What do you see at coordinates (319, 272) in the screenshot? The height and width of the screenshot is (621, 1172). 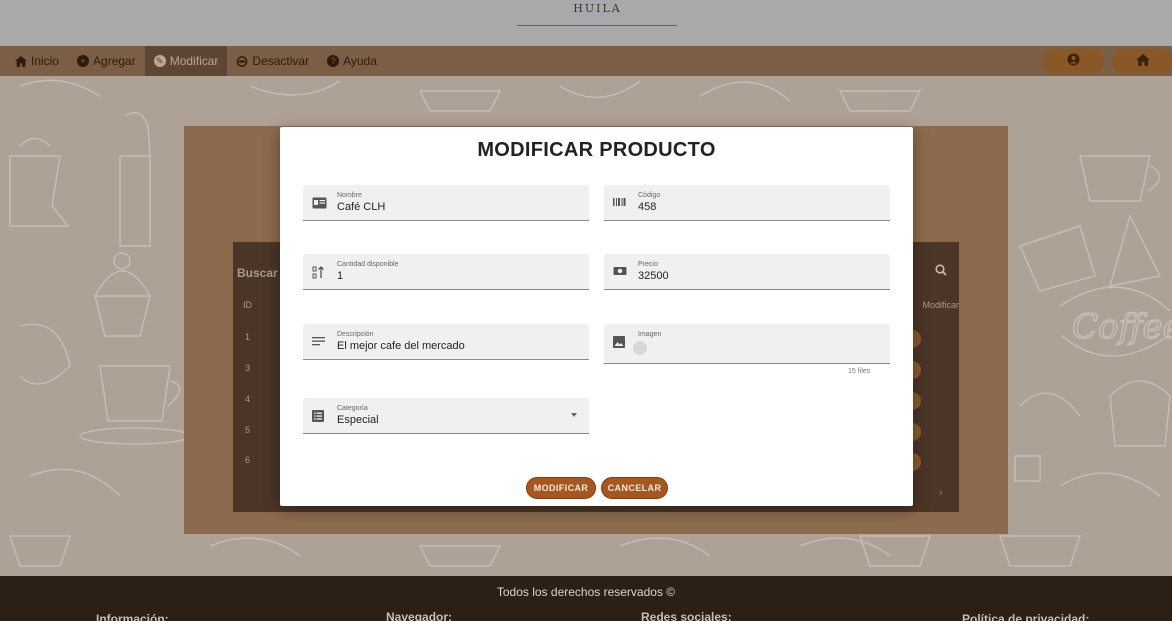 I see `sort-numeric-icon` at bounding box center [319, 272].